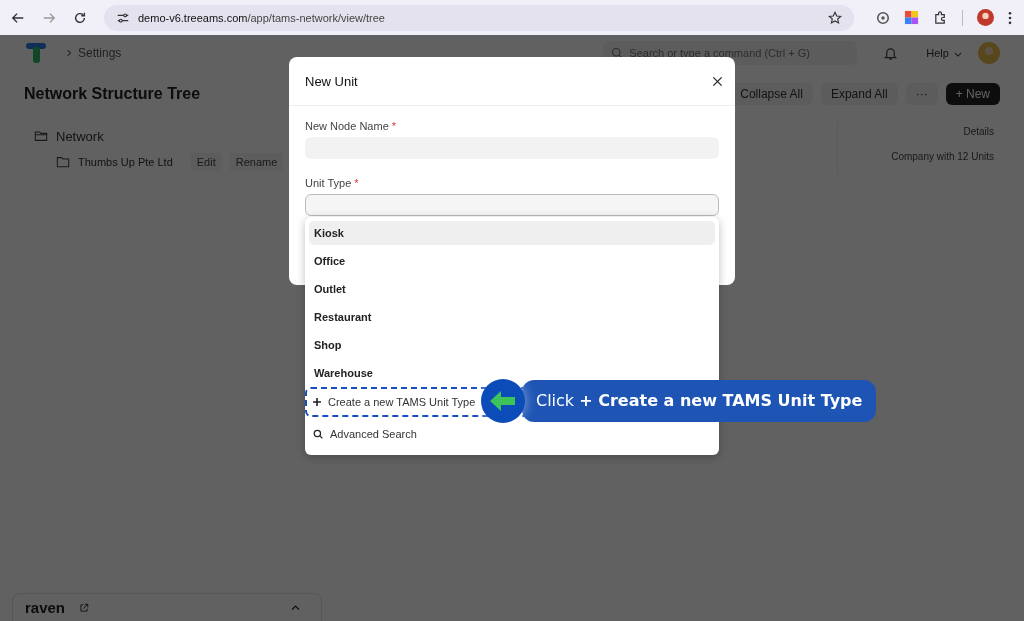 The height and width of the screenshot is (621, 1024). I want to click on dropdown-option: Outlet, so click(512, 289).